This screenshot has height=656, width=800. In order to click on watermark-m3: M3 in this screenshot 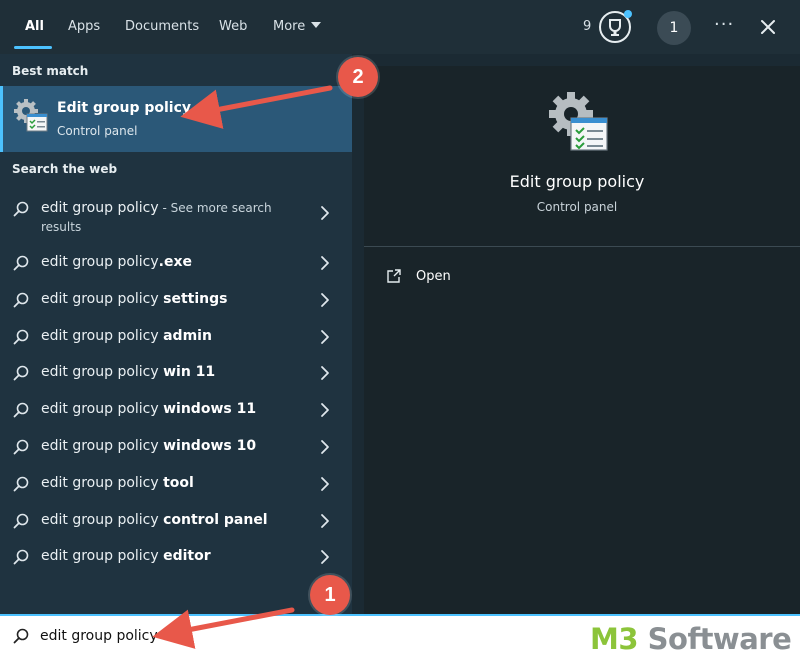, I will do `click(614, 639)`.